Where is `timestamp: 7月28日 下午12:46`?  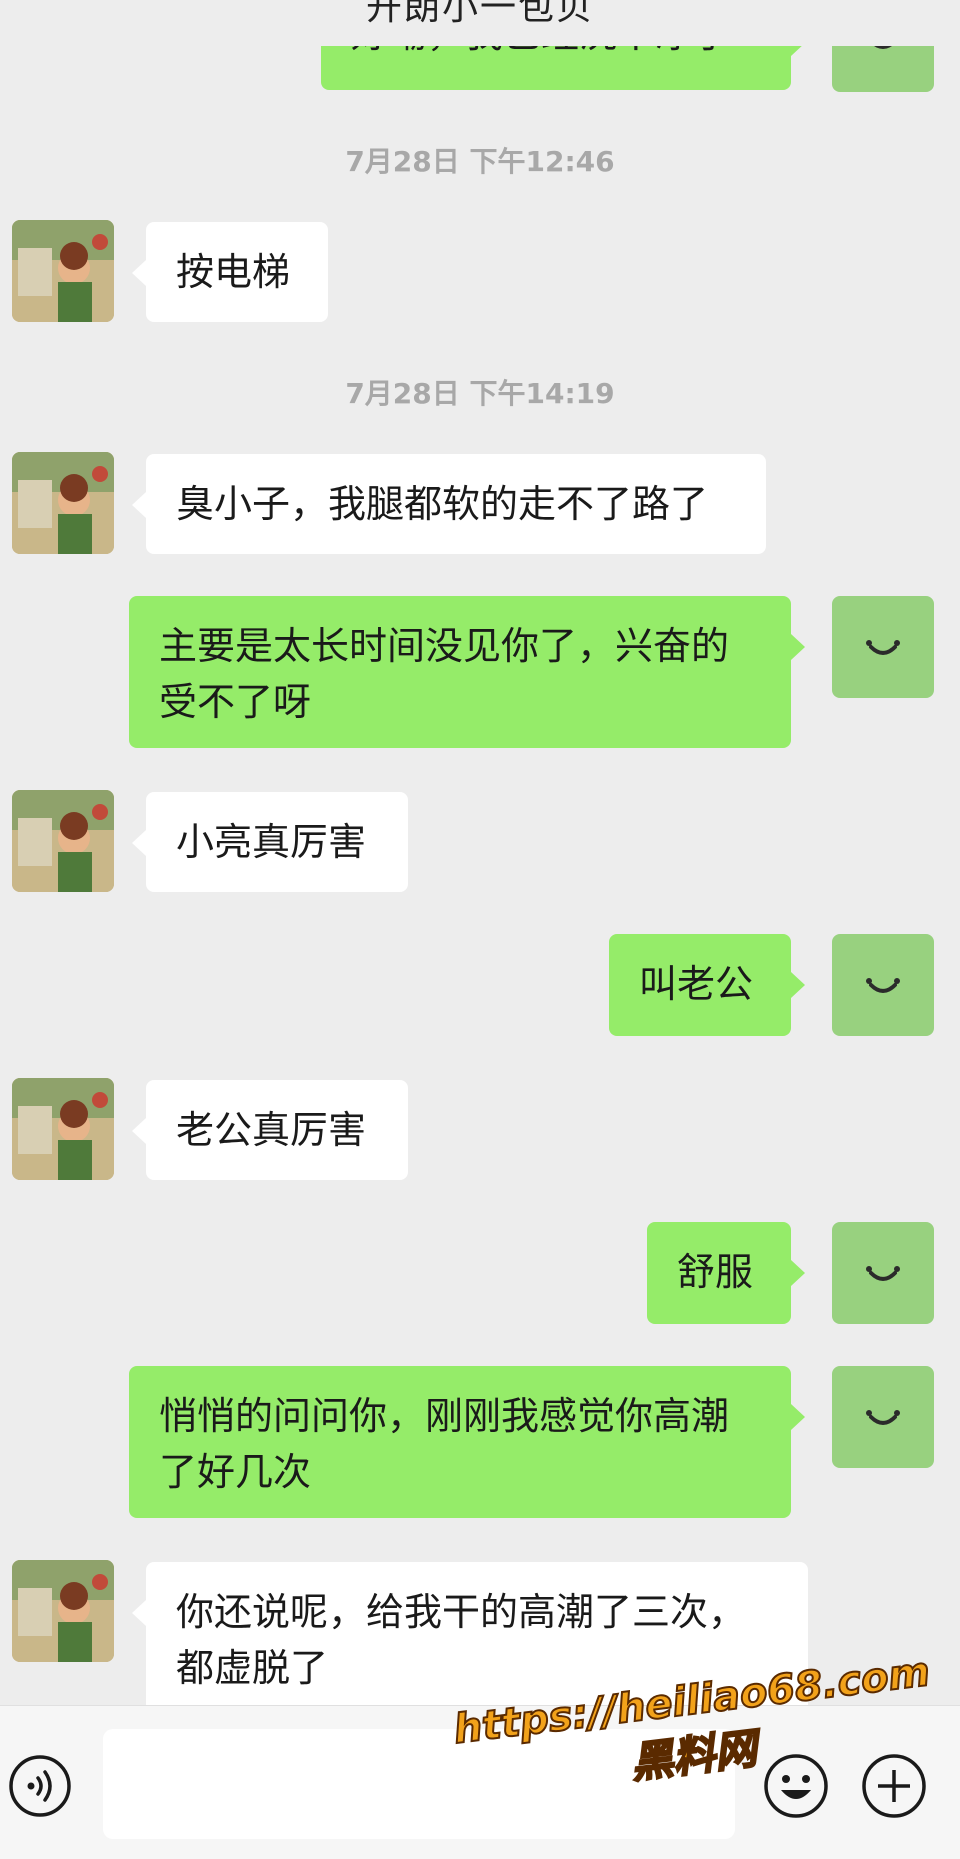 timestamp: 7月28日 下午12:46 is located at coordinates (480, 161).